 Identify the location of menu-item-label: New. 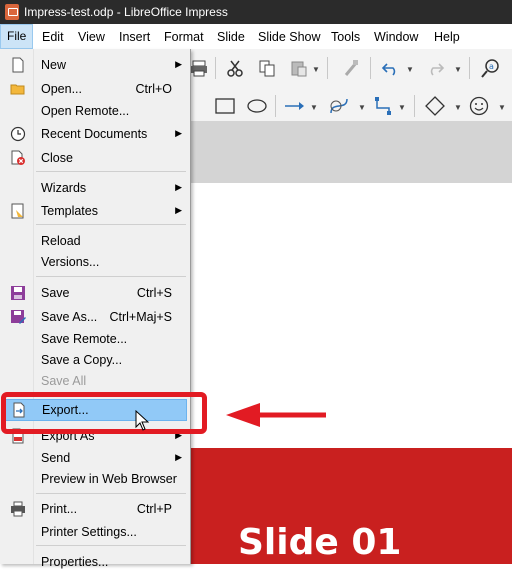
(54, 65).